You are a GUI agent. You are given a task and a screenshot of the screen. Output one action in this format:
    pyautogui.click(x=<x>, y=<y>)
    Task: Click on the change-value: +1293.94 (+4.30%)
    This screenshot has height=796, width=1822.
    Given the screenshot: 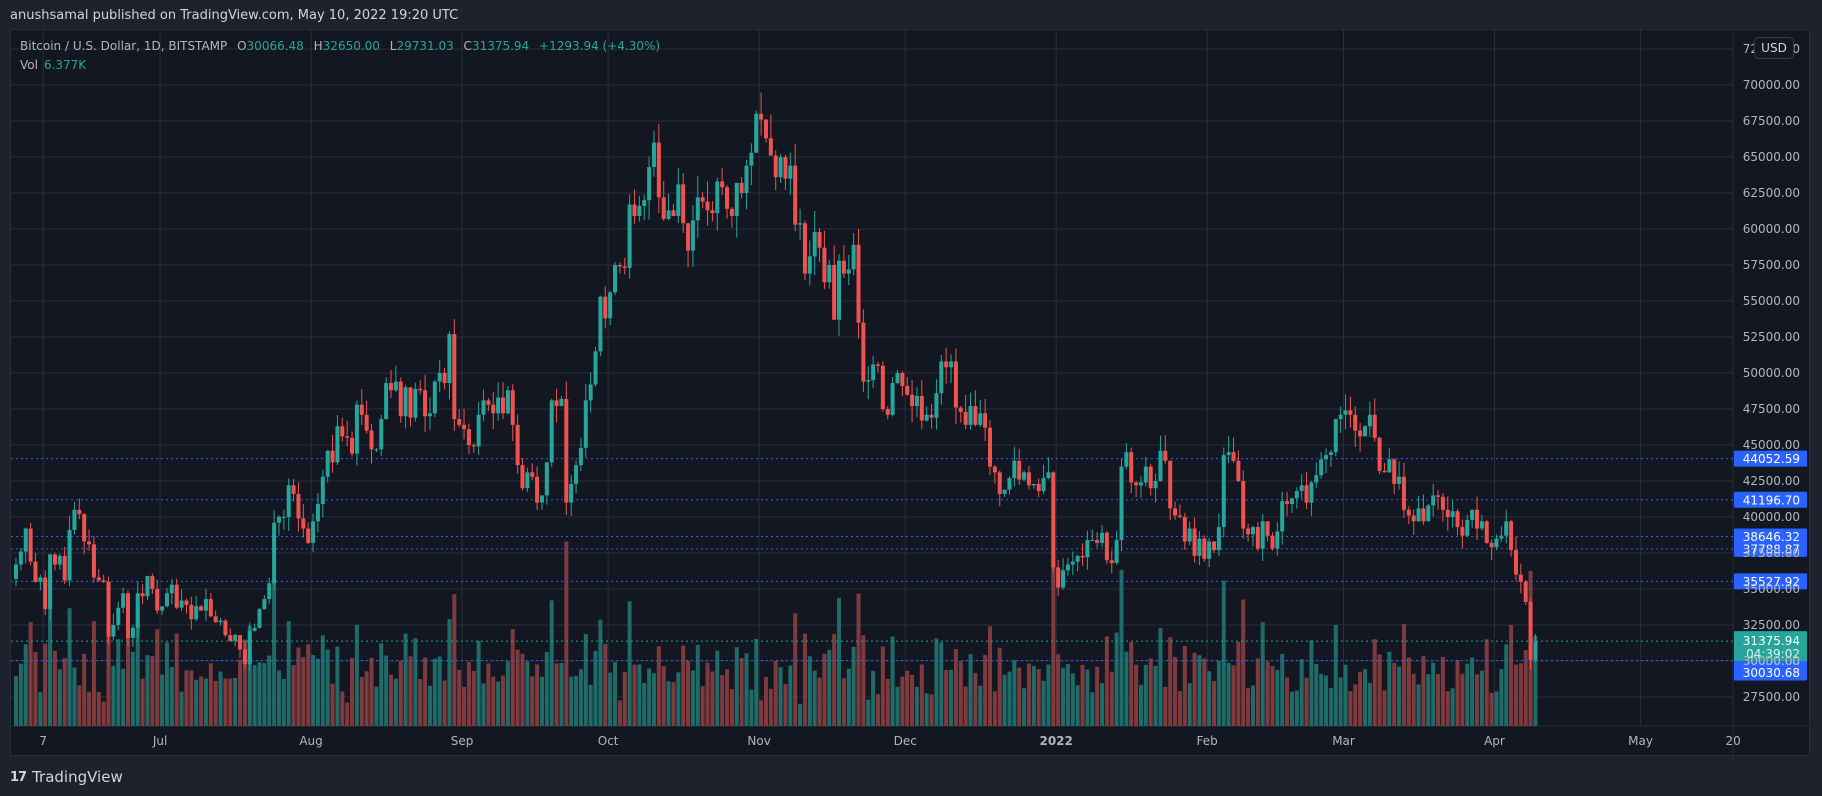 What is the action you would take?
    pyautogui.click(x=600, y=46)
    